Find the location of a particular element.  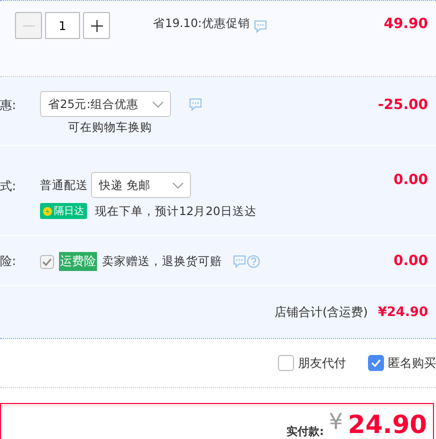

shop-total-label: 店铺合计(含运费) is located at coordinates (321, 312).